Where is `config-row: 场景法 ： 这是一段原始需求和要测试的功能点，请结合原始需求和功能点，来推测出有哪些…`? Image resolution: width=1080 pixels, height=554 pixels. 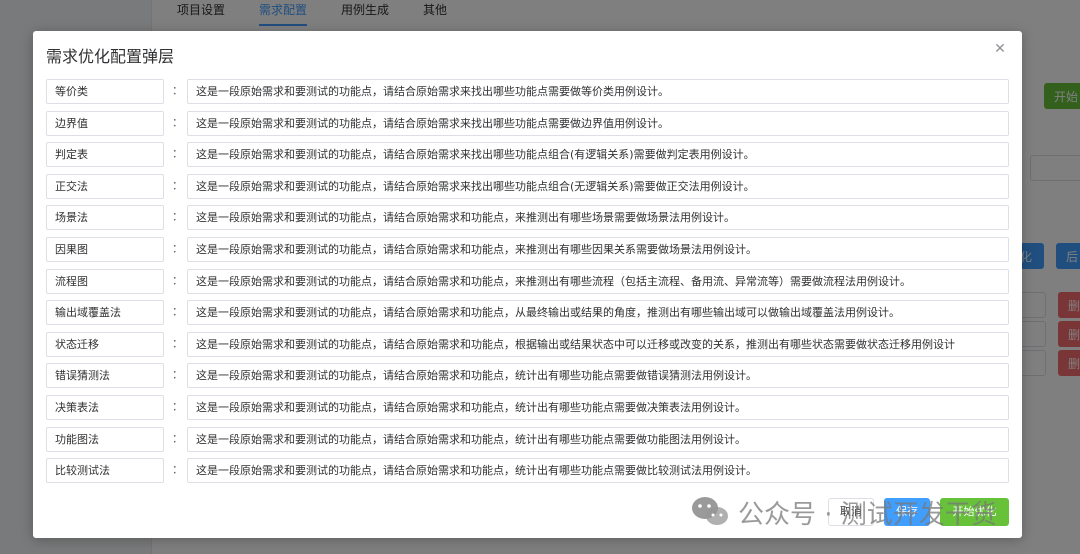
config-row: 场景法 ： 这是一段原始需求和要测试的功能点，请结合原始需求和功能点，来推测出有哪些… is located at coordinates (527, 218).